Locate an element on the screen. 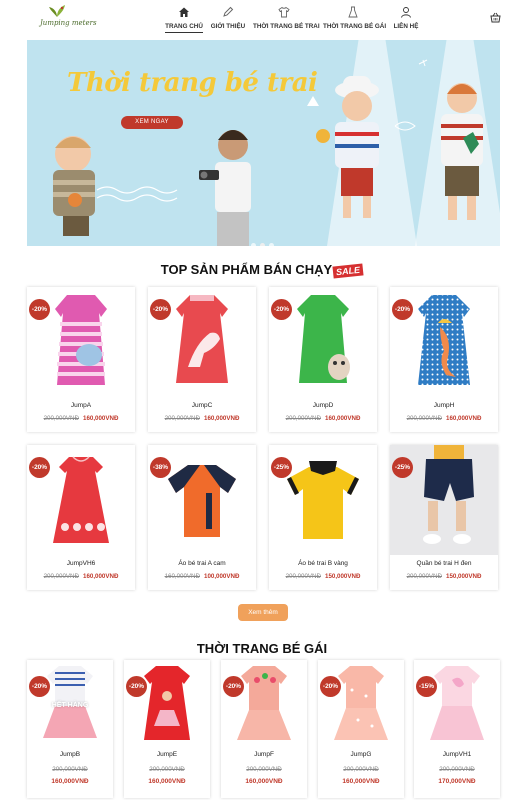 This screenshot has height=800, width=524. nav-item-girls: THỜI TRANG BÉ GÁI is located at coordinates (355, 22).